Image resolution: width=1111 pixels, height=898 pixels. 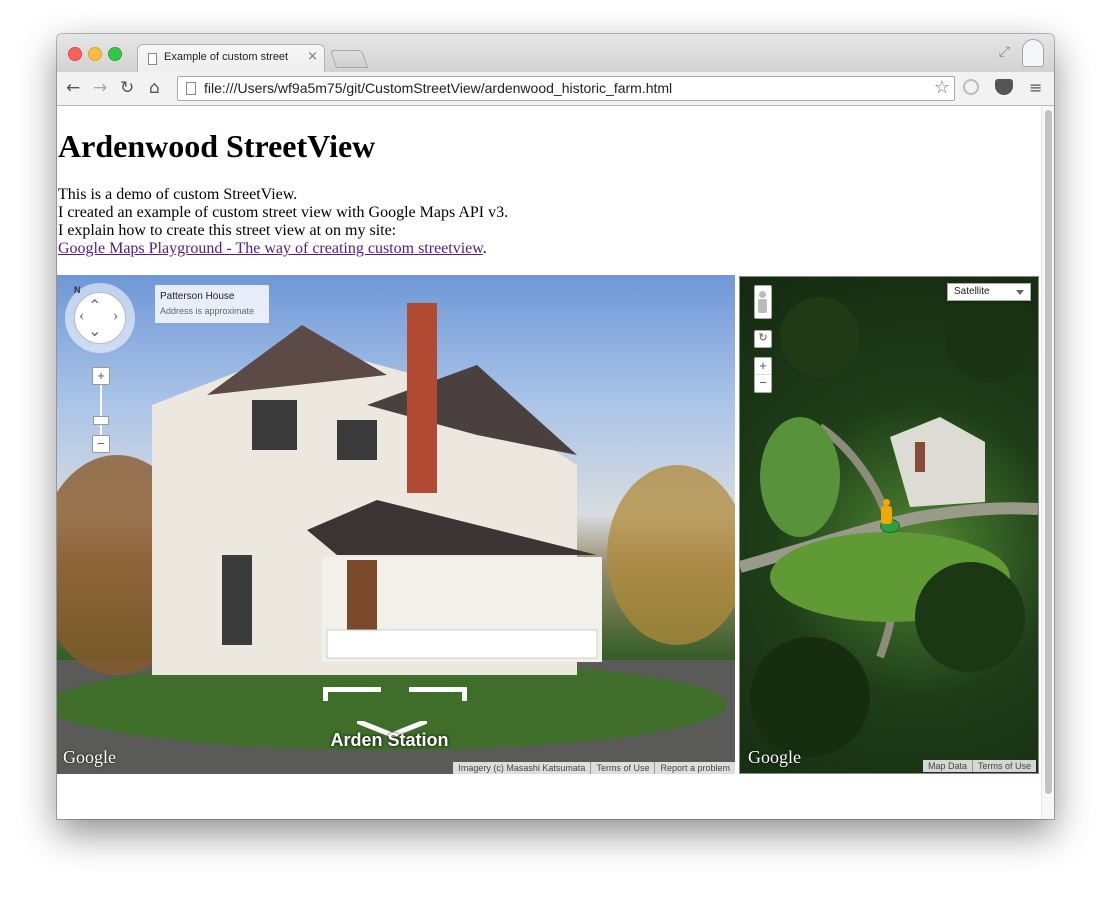 What do you see at coordinates (100, 318) in the screenshot?
I see `compass-control: ⌃ ⌄ ‹ › N` at bounding box center [100, 318].